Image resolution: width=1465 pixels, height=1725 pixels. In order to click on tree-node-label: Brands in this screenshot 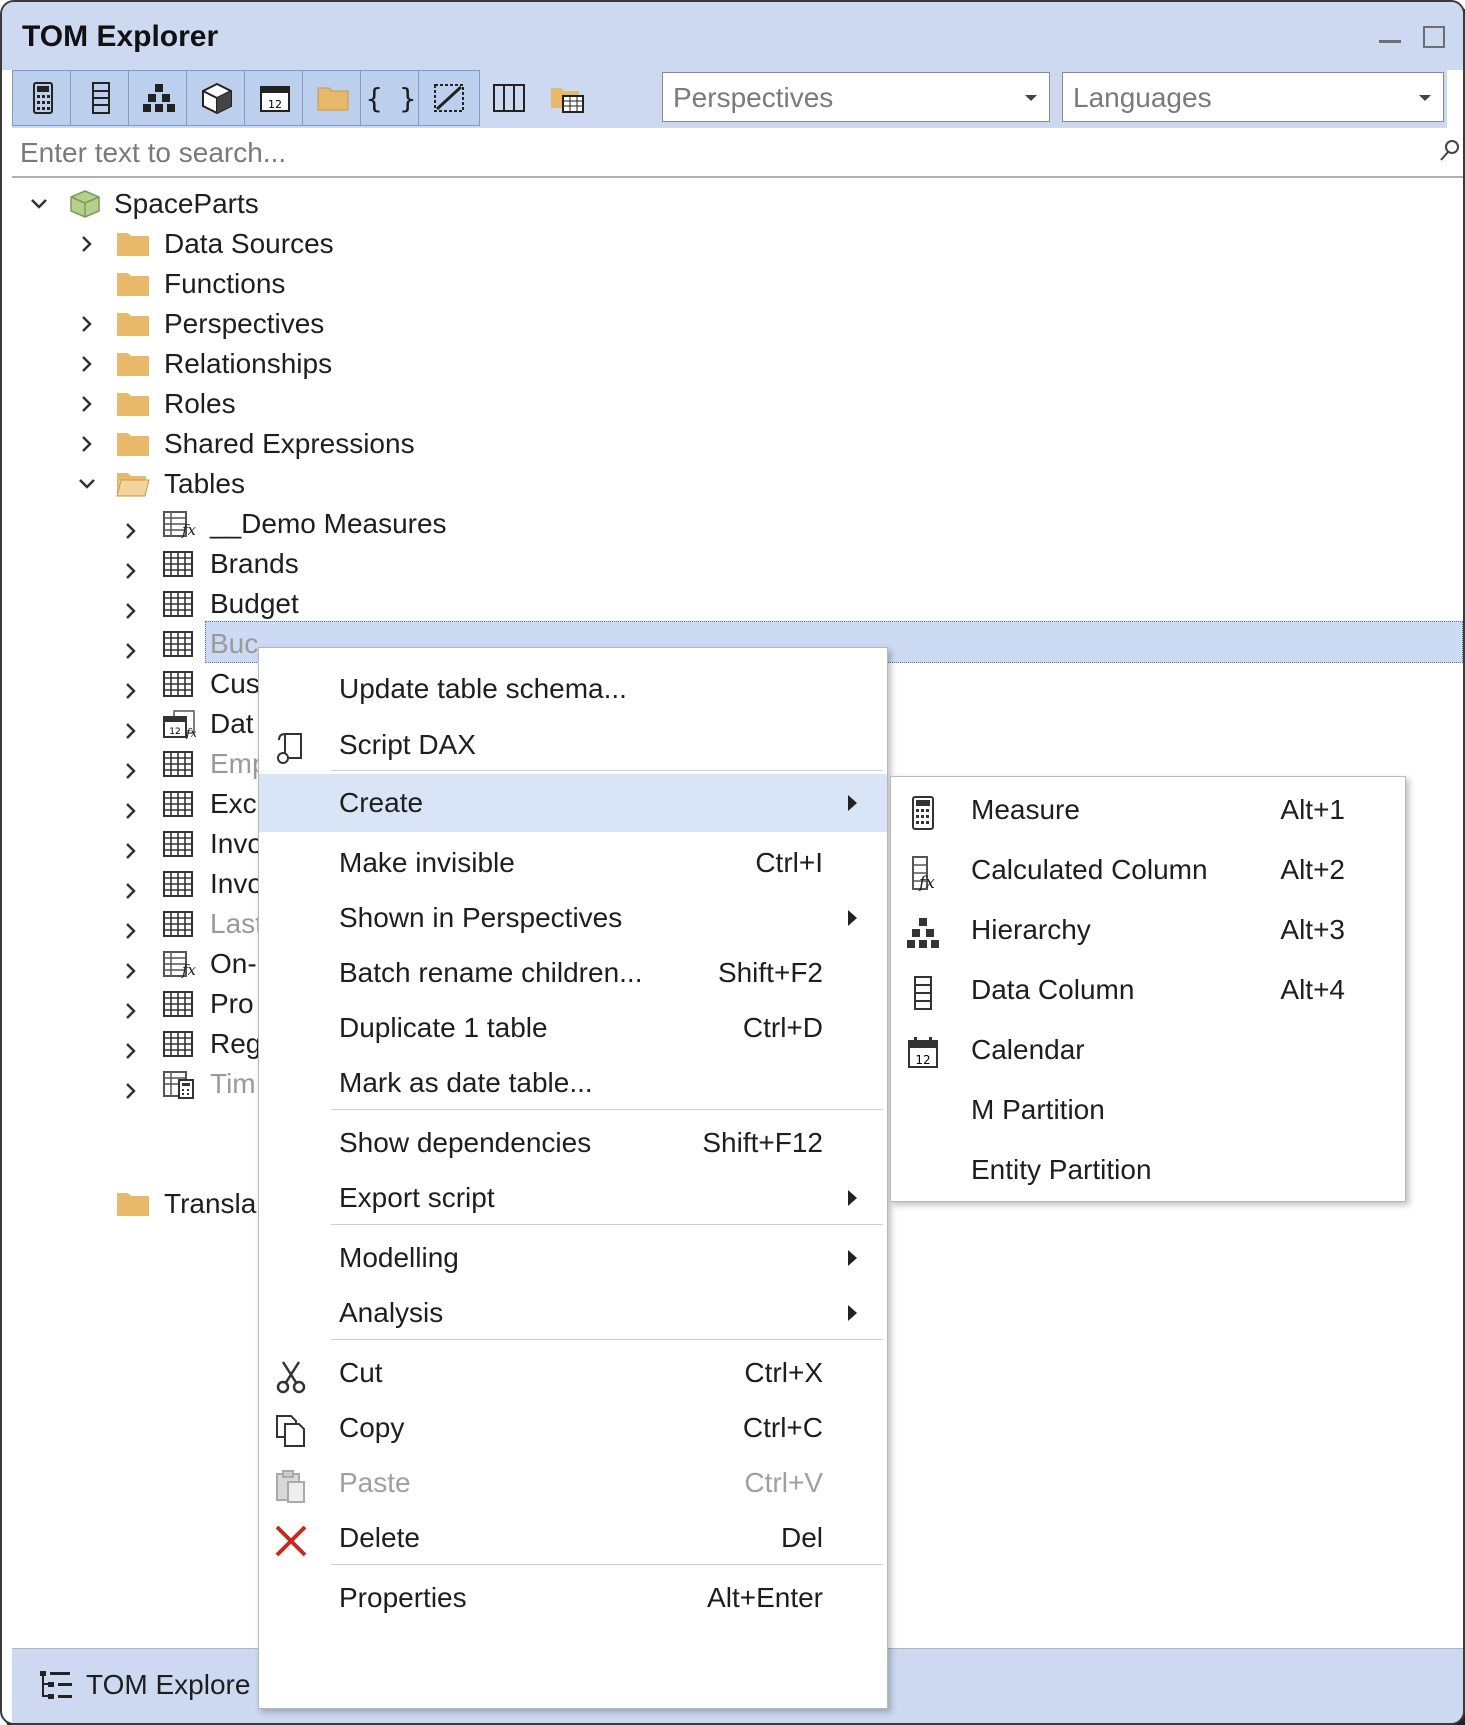, I will do `click(254, 563)`.